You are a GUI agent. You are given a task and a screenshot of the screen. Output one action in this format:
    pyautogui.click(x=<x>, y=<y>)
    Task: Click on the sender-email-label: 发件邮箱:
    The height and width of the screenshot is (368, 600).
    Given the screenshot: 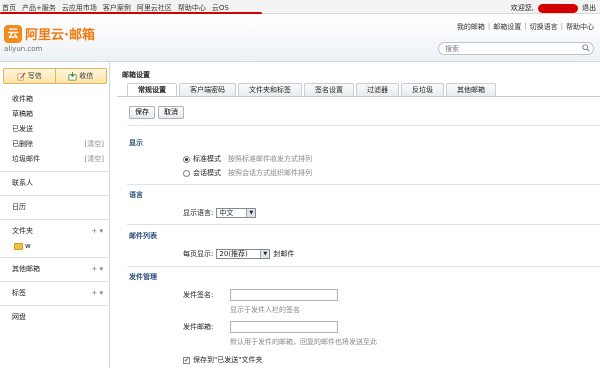 What is the action you would take?
    pyautogui.click(x=198, y=327)
    